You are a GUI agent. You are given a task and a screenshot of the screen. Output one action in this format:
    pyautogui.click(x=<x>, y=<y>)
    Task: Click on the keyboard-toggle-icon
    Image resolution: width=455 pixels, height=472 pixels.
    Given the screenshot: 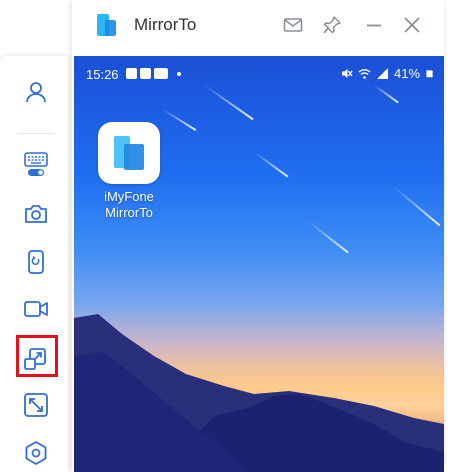 What is the action you would take?
    pyautogui.click(x=36, y=164)
    